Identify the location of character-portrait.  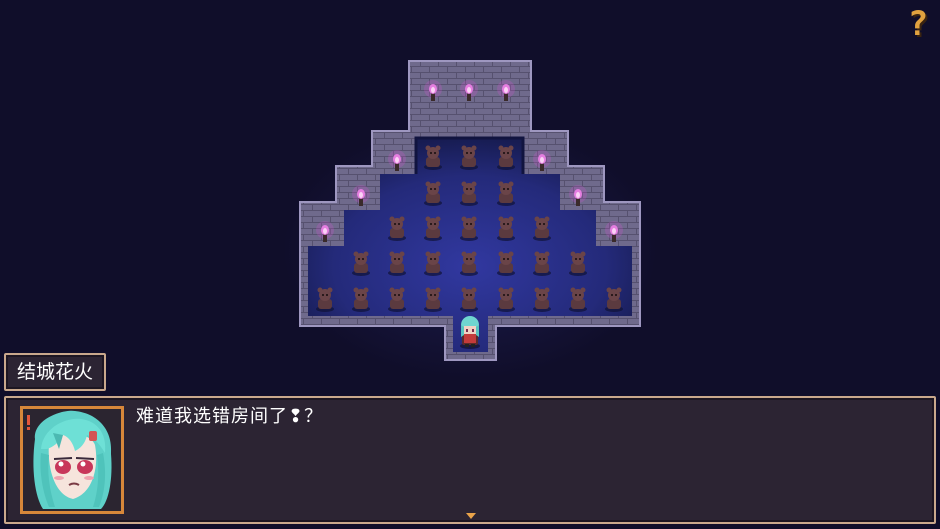
(72, 460).